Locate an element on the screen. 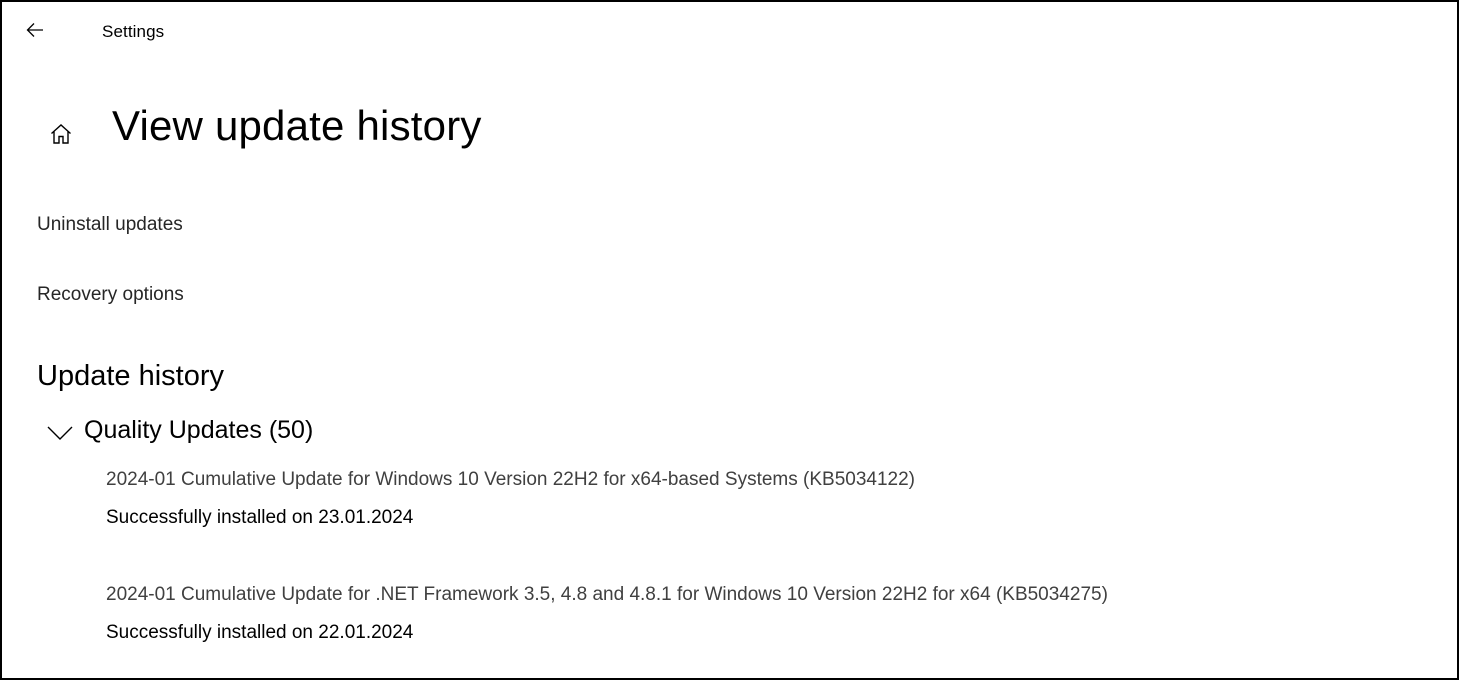 The height and width of the screenshot is (680, 1459). page-header: View update history is located at coordinates (729, 132).